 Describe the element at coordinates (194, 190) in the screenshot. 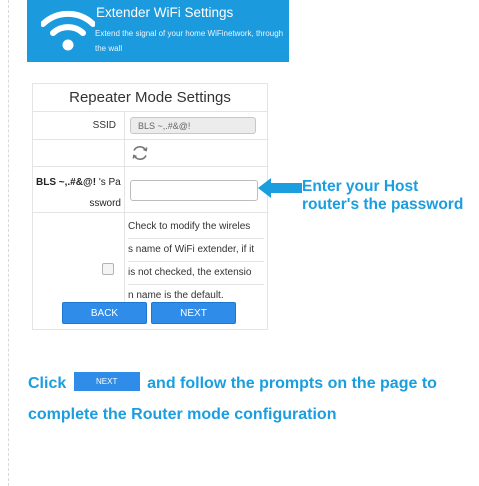

I see `password-input` at that location.